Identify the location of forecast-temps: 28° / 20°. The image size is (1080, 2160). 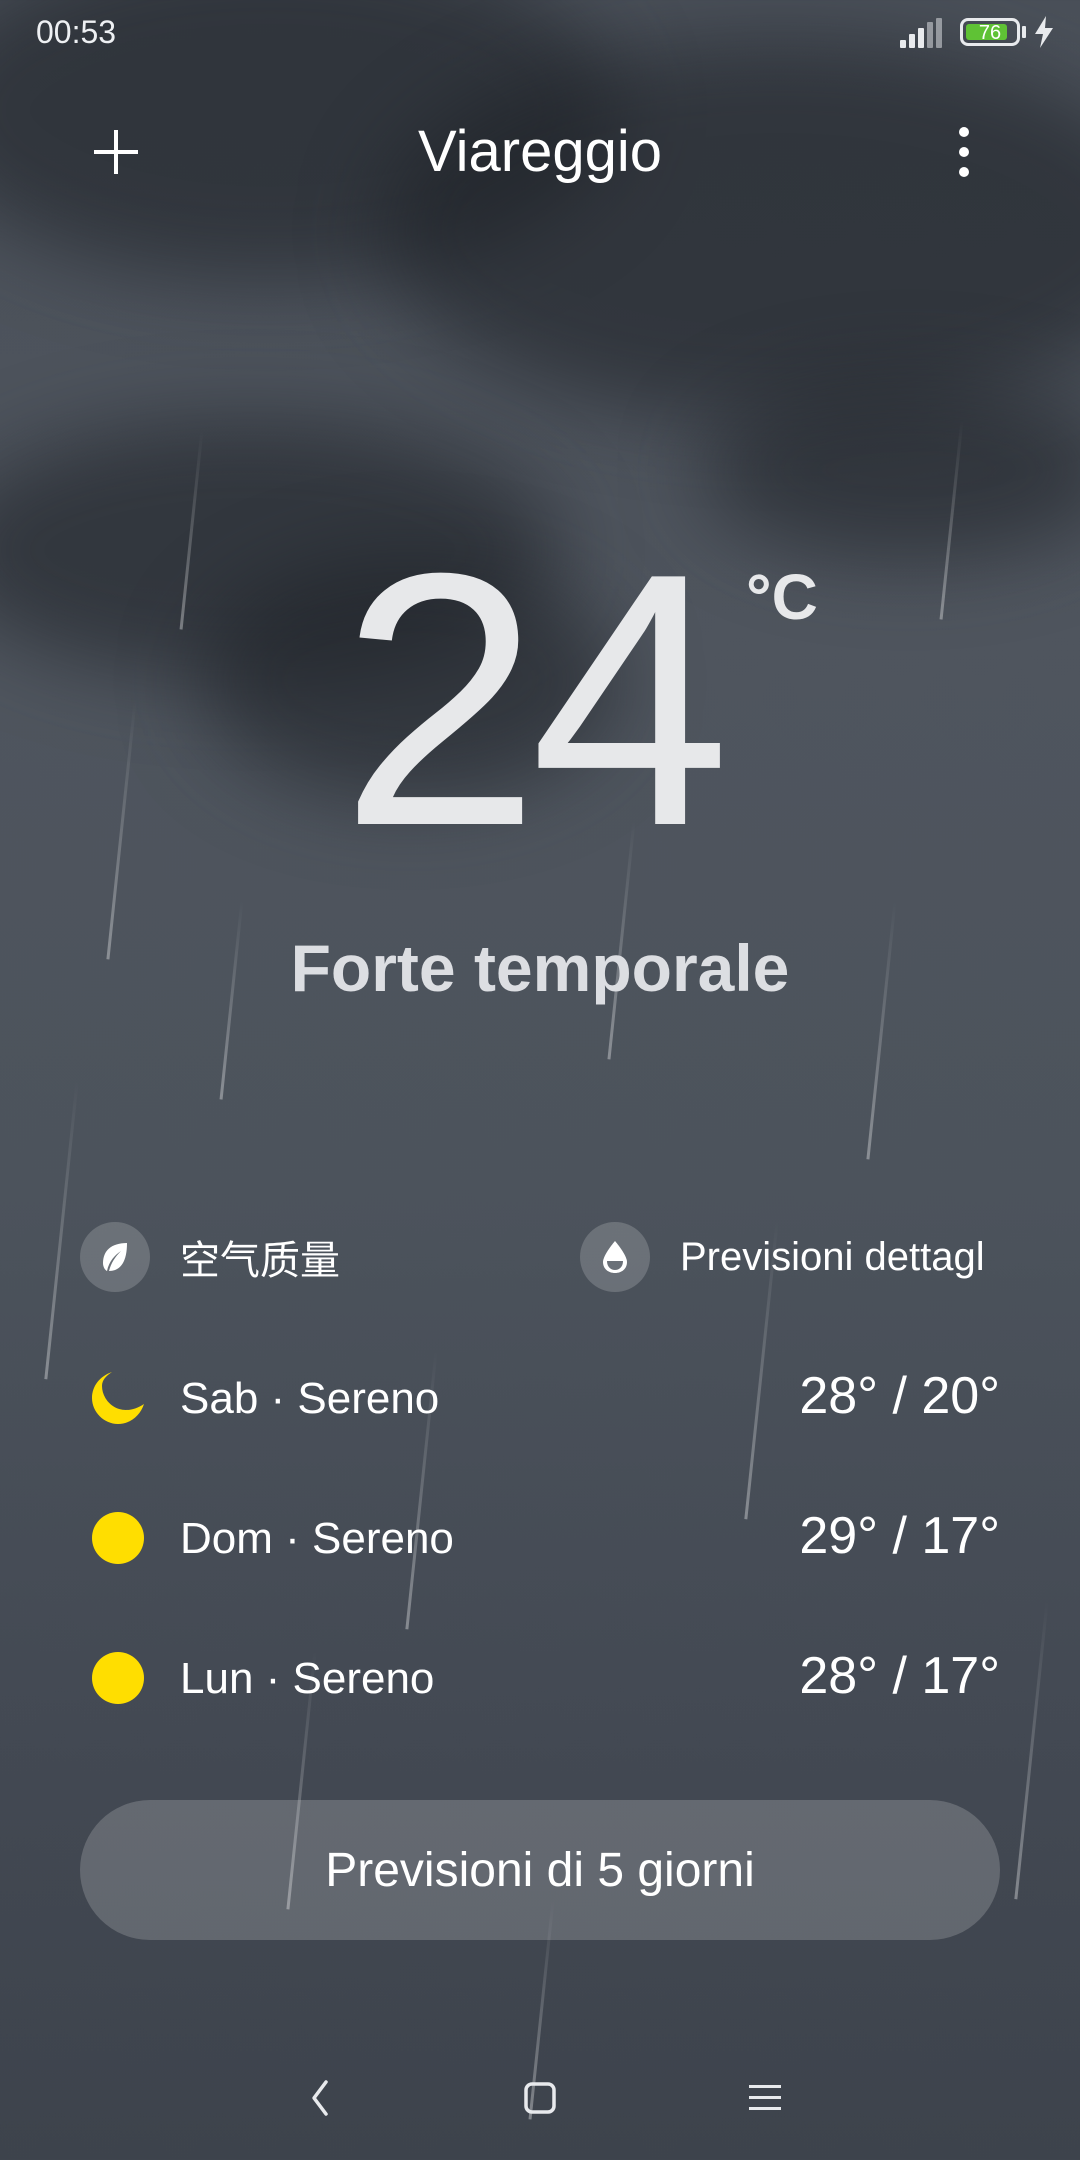
(899, 1396).